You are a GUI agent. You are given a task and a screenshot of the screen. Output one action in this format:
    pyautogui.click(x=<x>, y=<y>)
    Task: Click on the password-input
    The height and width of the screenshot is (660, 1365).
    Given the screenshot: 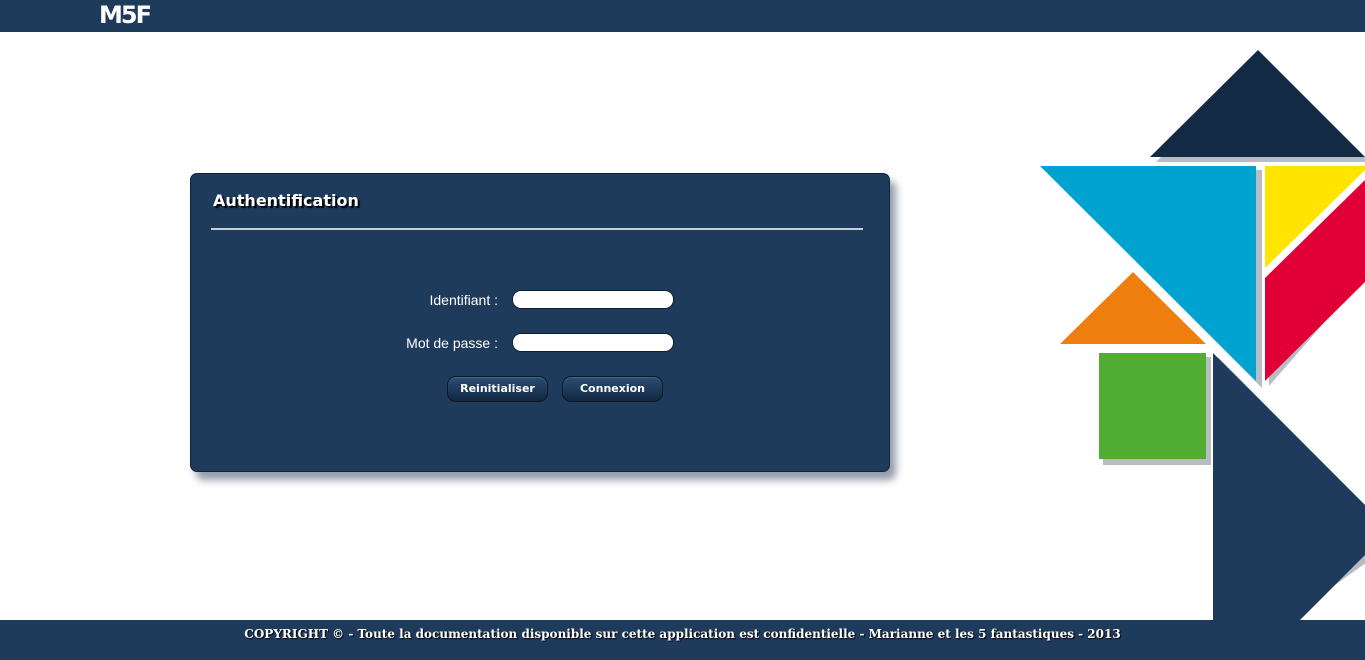 What is the action you would take?
    pyautogui.click(x=593, y=342)
    